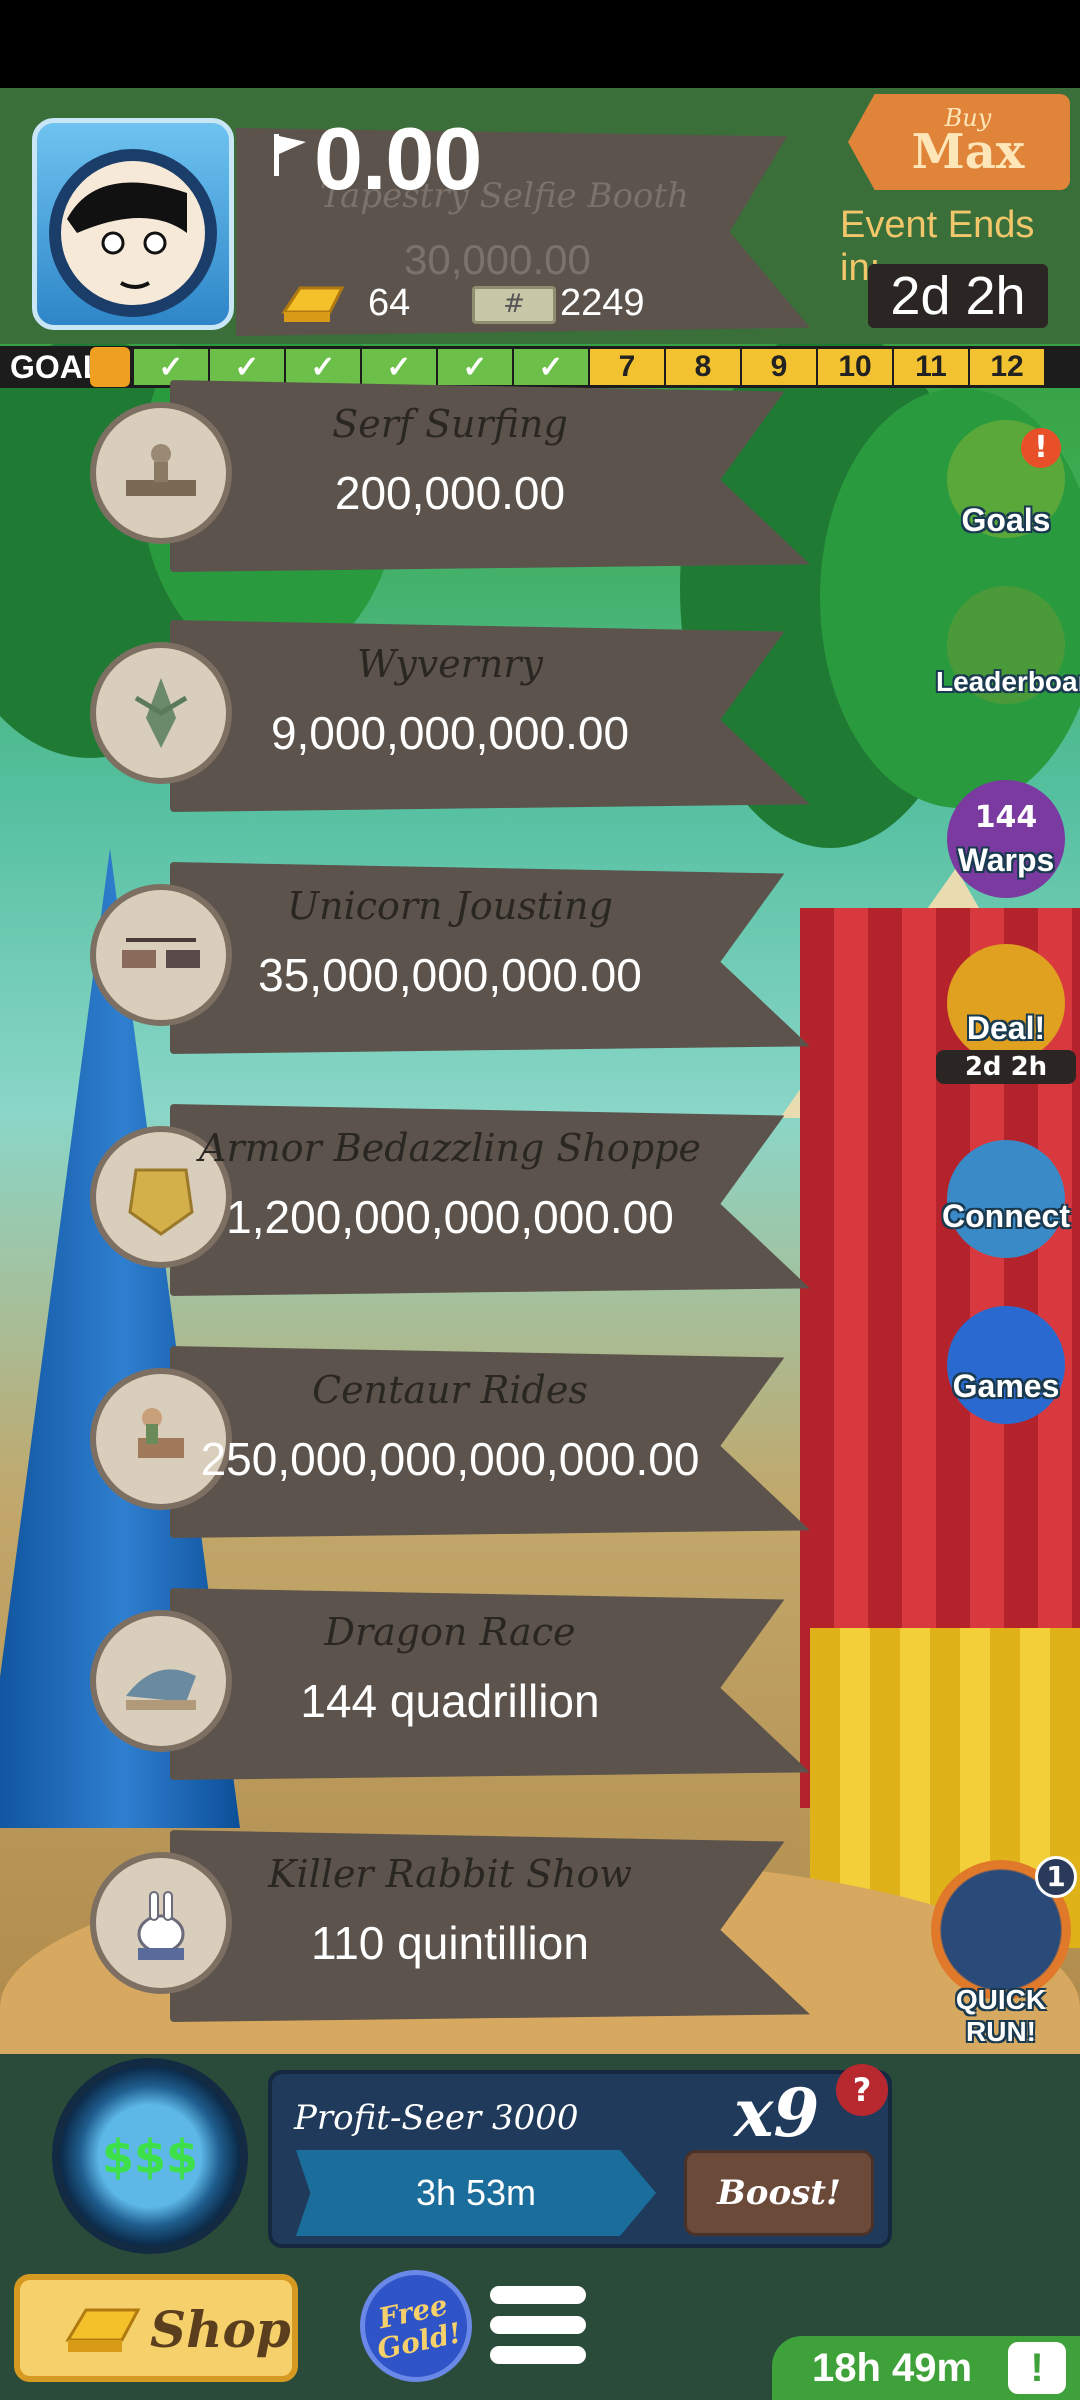 This screenshot has width=1080, height=2400. Describe the element at coordinates (1008, 645) in the screenshot. I see `leaderboard-button: Leaderboard` at that location.